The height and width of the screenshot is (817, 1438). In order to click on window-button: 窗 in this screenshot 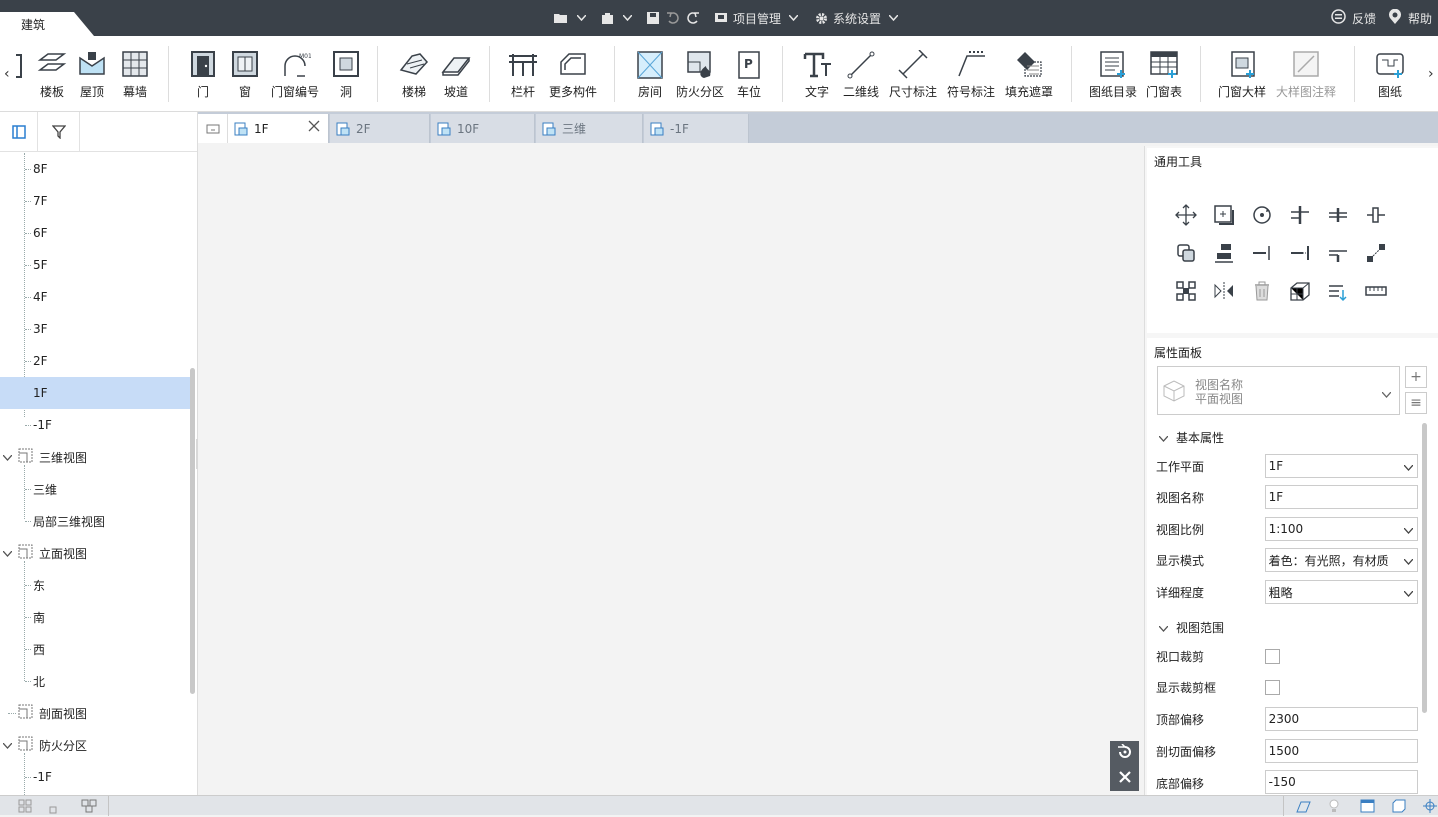, I will do `click(245, 77)`.